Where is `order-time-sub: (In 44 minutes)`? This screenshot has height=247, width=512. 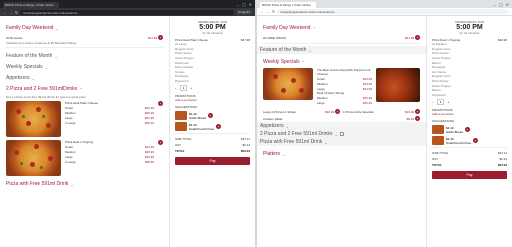
order-time-sub: (In 44 minutes) is located at coordinates (469, 33).